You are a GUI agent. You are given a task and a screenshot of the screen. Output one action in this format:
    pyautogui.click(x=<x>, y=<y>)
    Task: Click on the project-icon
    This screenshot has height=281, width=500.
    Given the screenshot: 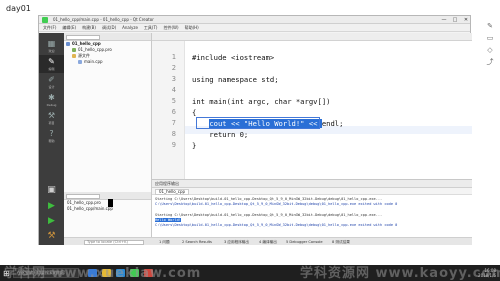 What is the action you would take?
    pyautogui.click(x=68, y=43)
    